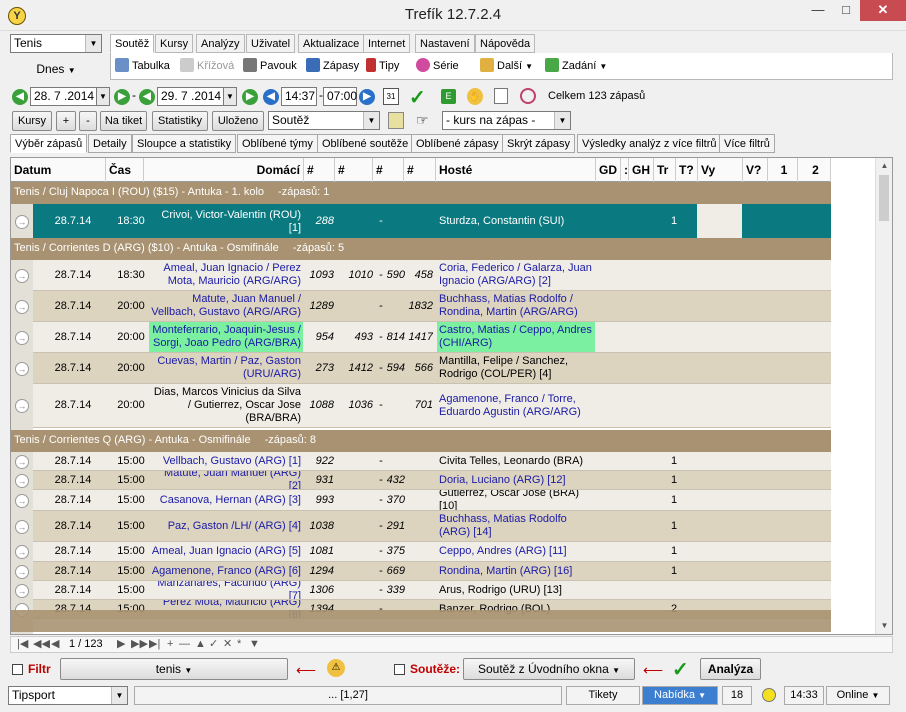 This screenshot has width=906, height=712. Describe the element at coordinates (391, 96) in the screenshot. I see `calendar-icon: 31` at that location.